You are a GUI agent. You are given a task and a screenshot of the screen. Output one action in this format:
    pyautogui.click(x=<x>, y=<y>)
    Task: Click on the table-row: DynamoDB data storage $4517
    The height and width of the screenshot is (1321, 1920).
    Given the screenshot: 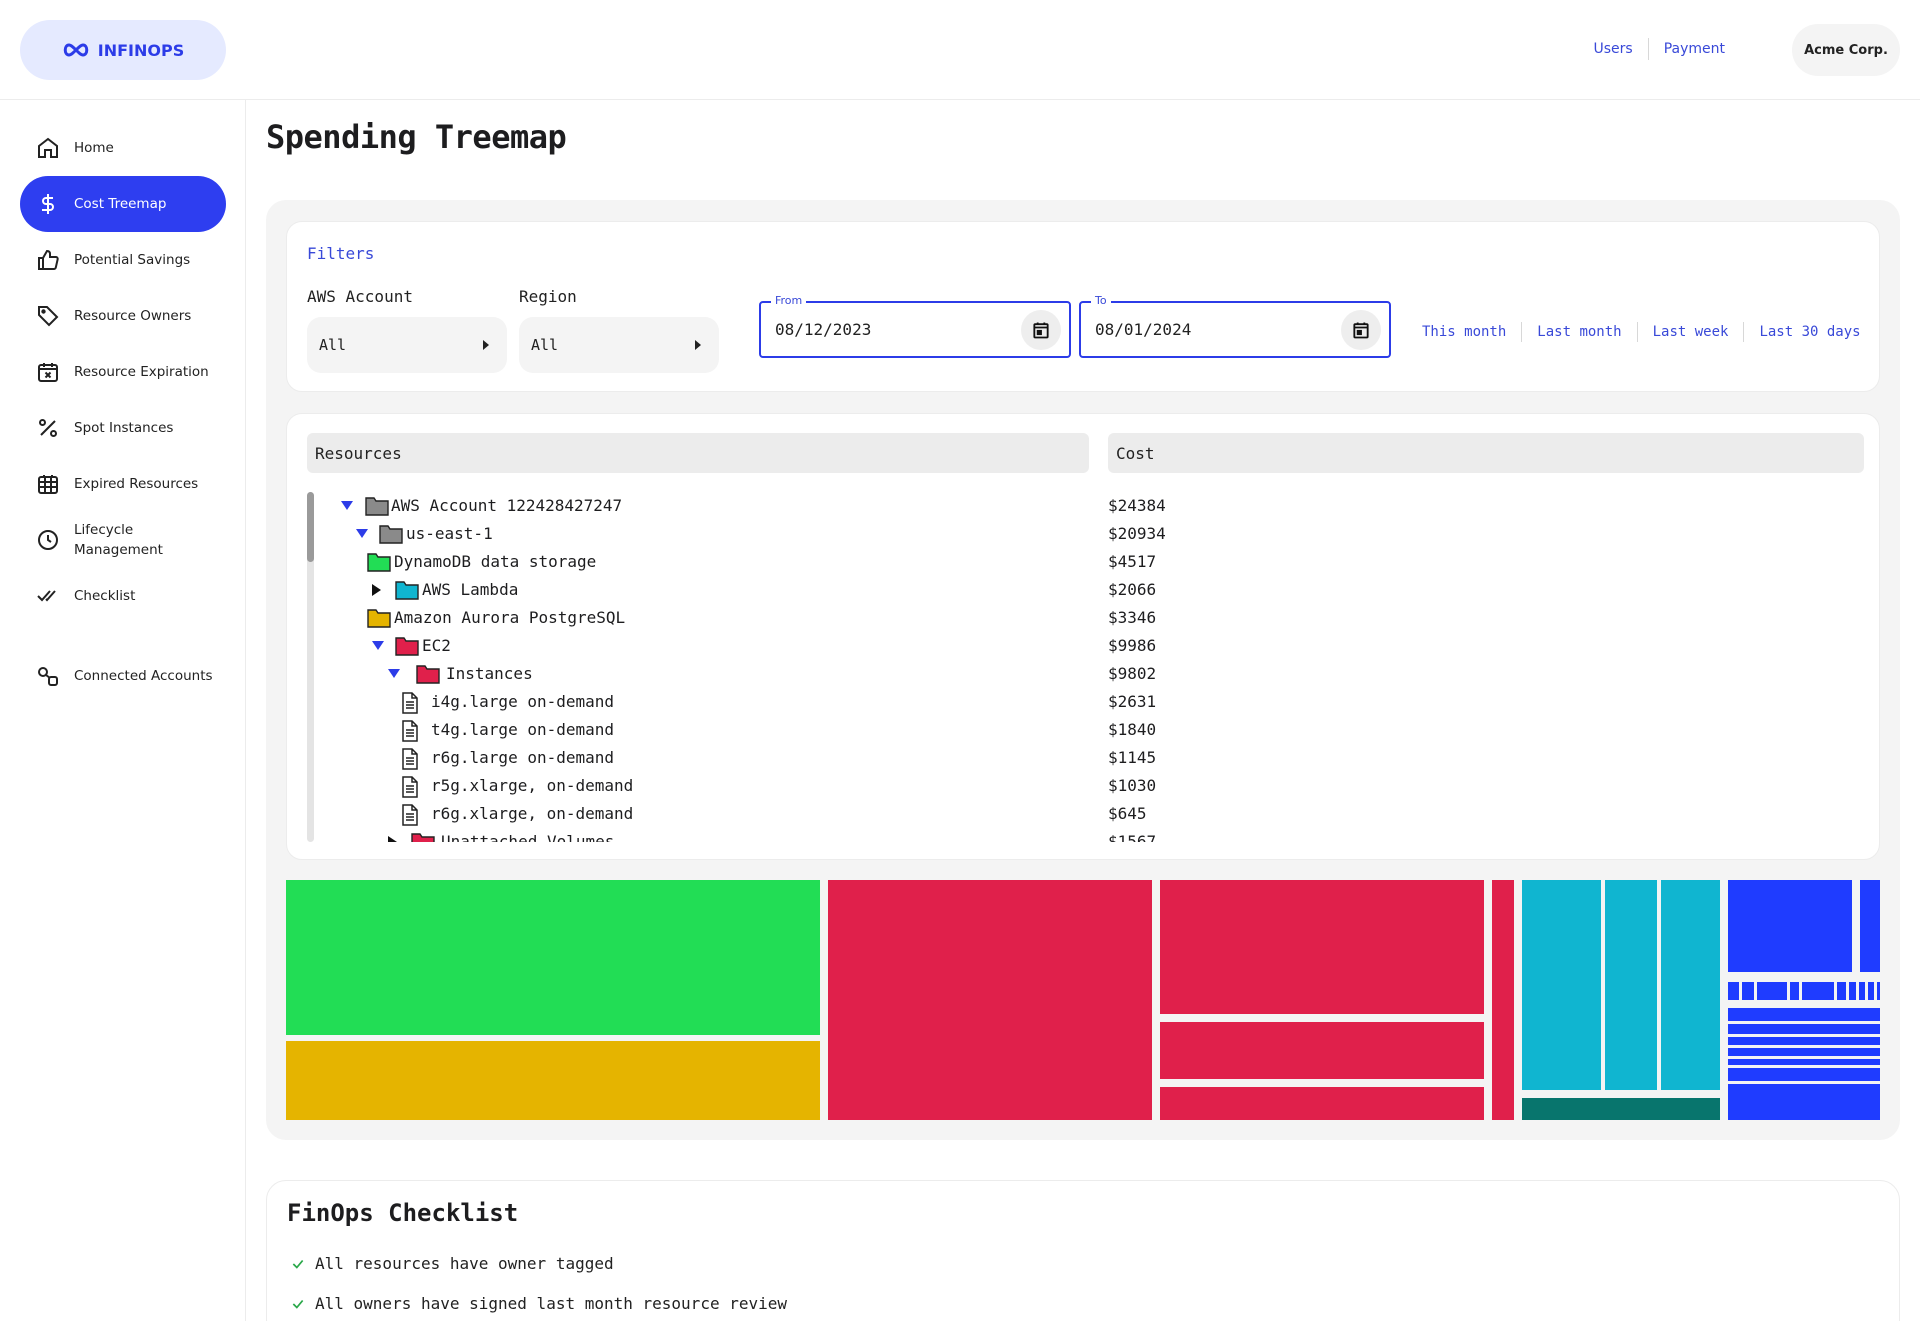 What is the action you would take?
    pyautogui.click(x=1083, y=562)
    